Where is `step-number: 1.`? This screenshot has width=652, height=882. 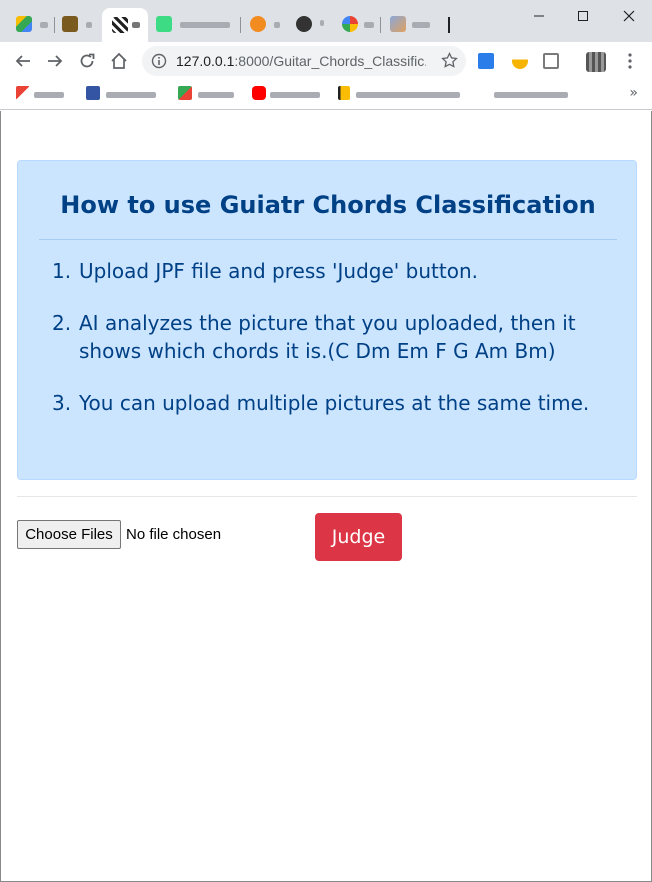 step-number: 1. is located at coordinates (62, 271).